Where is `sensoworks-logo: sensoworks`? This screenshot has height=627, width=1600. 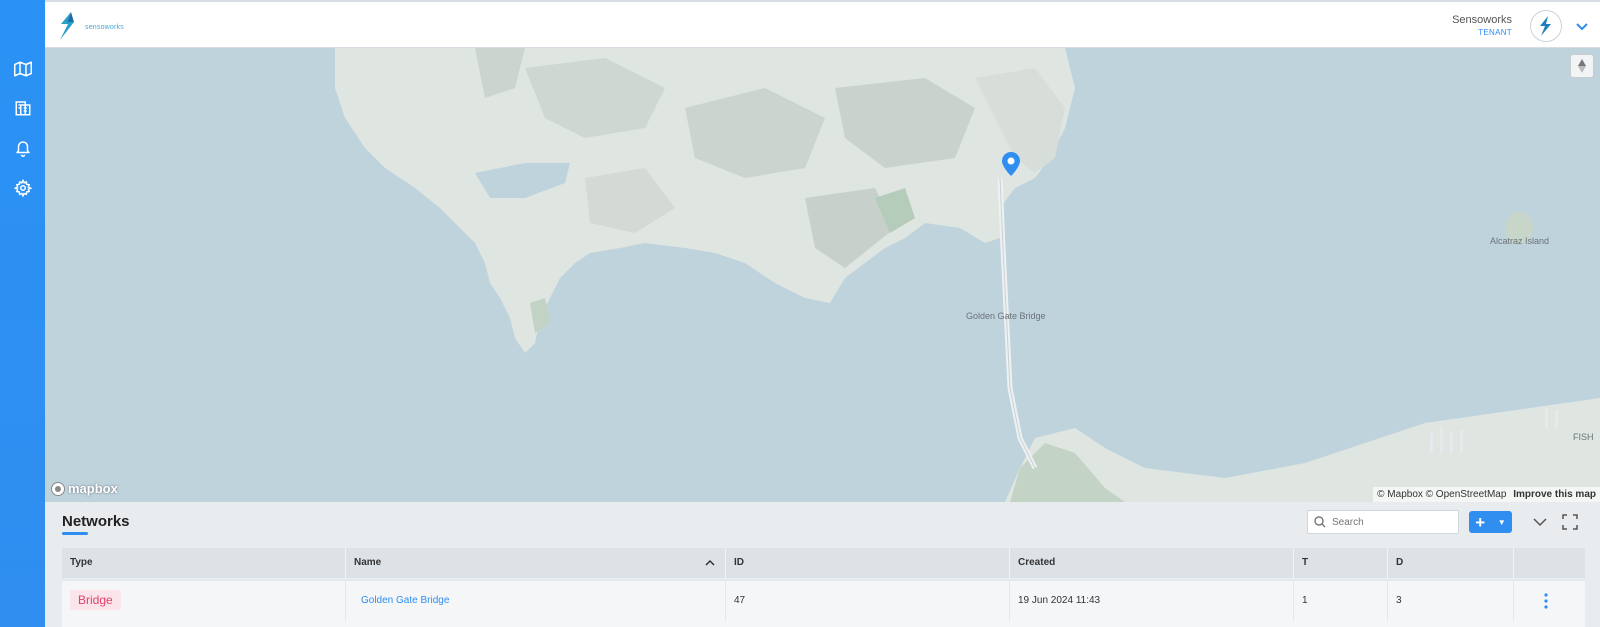
sensoworks-logo: sensoworks is located at coordinates (90, 26).